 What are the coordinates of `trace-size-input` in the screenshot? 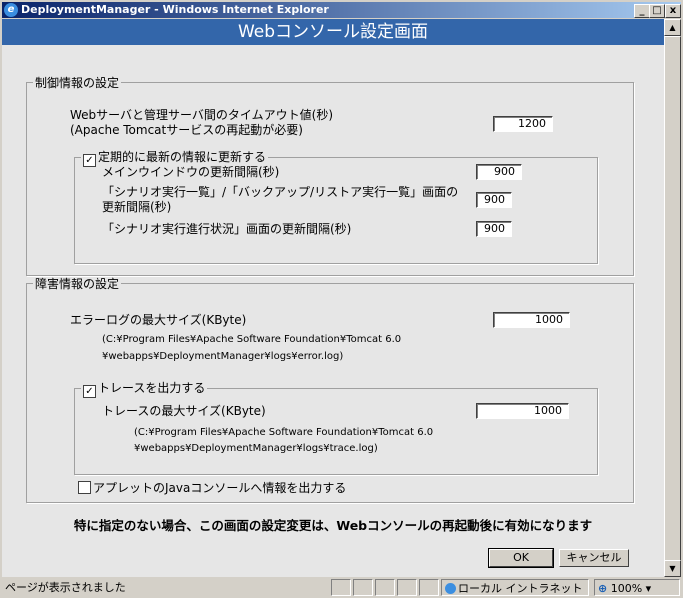 It's located at (522, 411).